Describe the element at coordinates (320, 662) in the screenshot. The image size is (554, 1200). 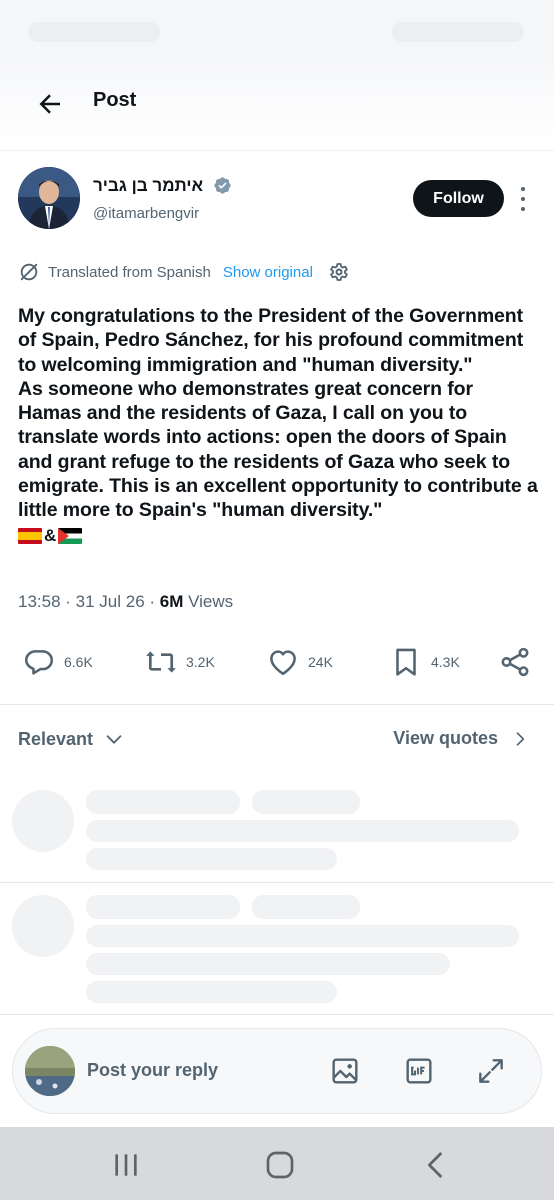
I see `like-count: 24K` at that location.